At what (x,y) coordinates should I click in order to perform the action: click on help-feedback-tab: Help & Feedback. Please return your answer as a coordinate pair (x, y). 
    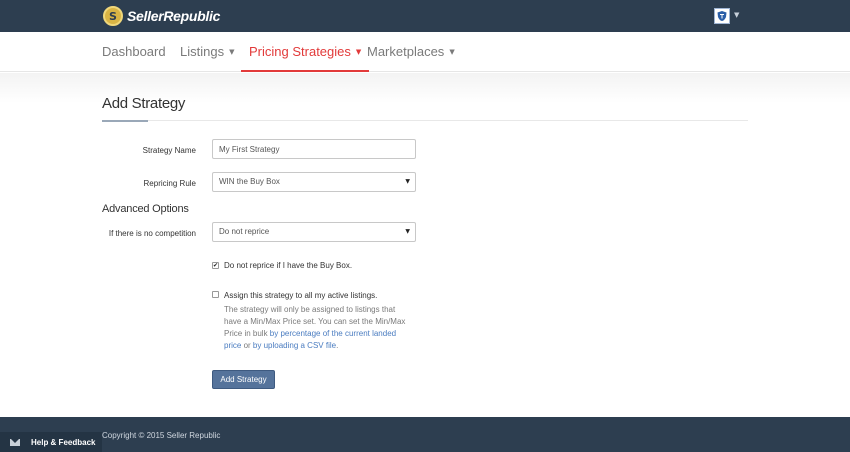
    Looking at the image, I should click on (51, 442).